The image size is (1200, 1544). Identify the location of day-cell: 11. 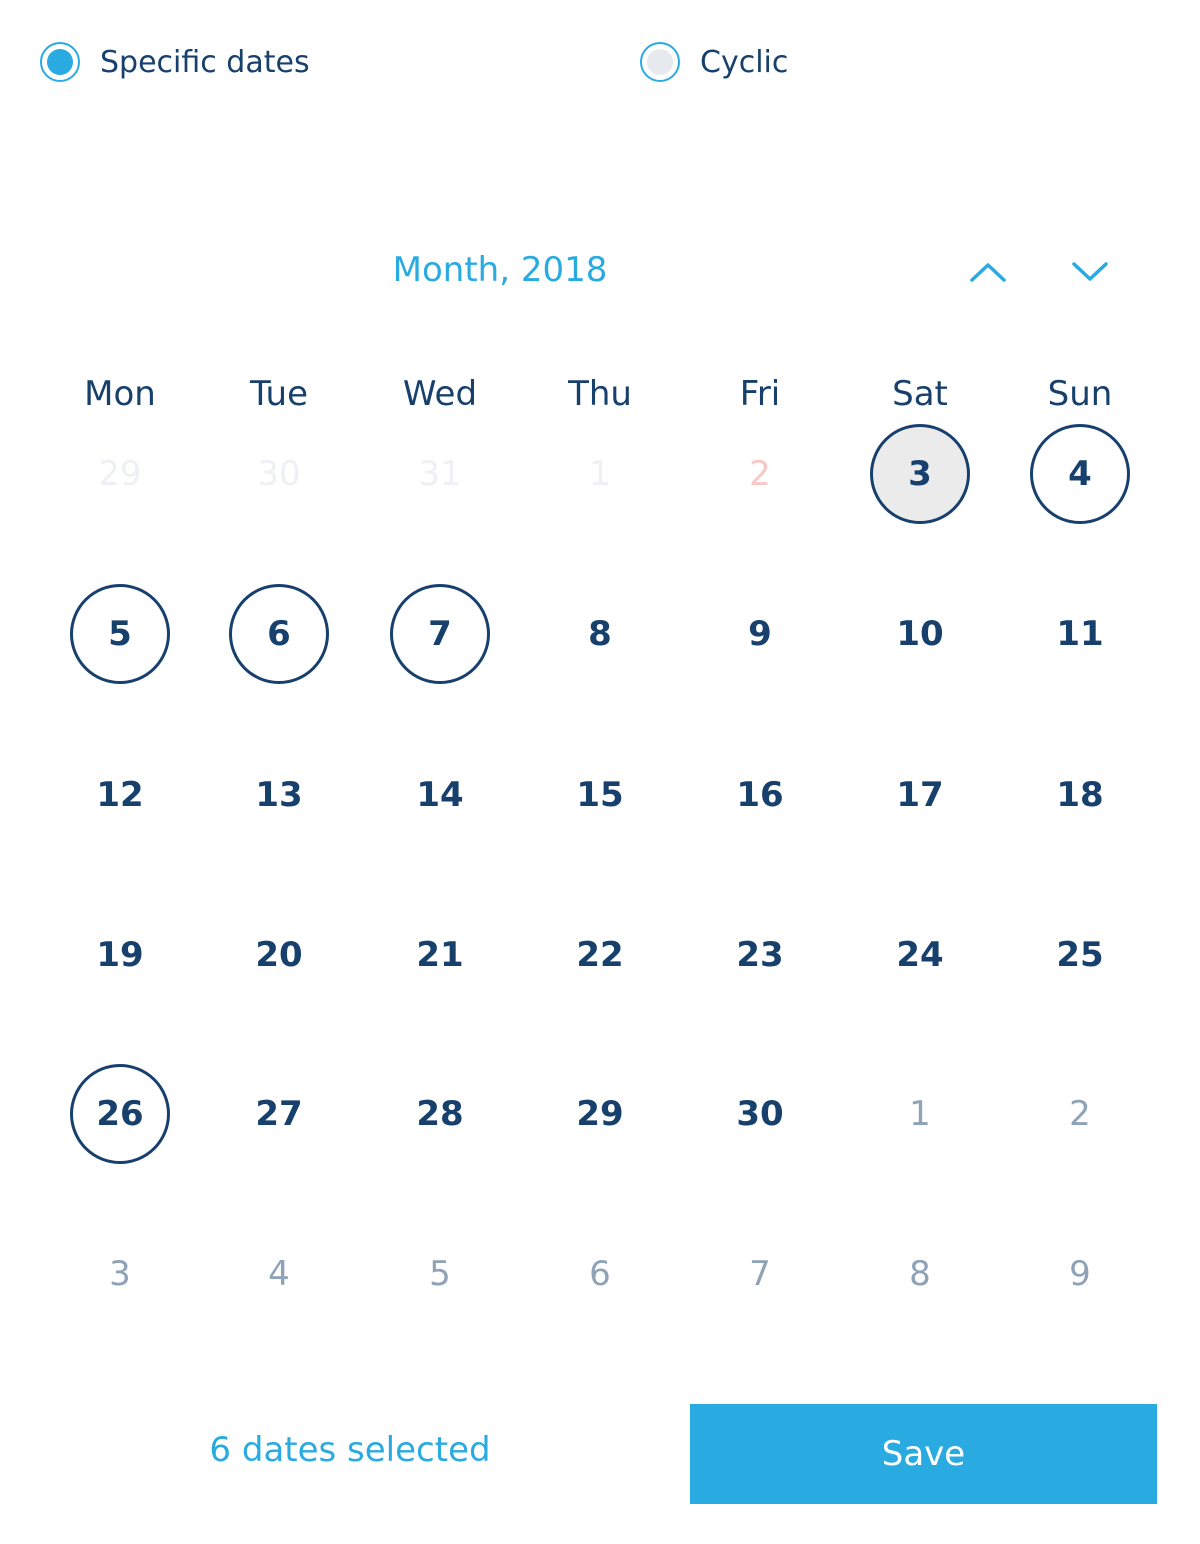
(1080, 634).